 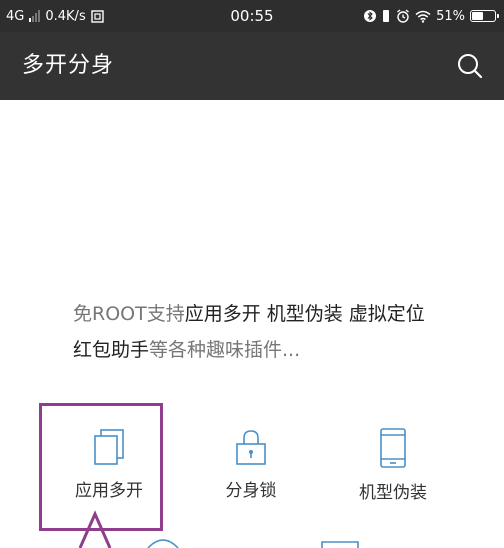 I want to click on search-button, so click(x=470, y=66).